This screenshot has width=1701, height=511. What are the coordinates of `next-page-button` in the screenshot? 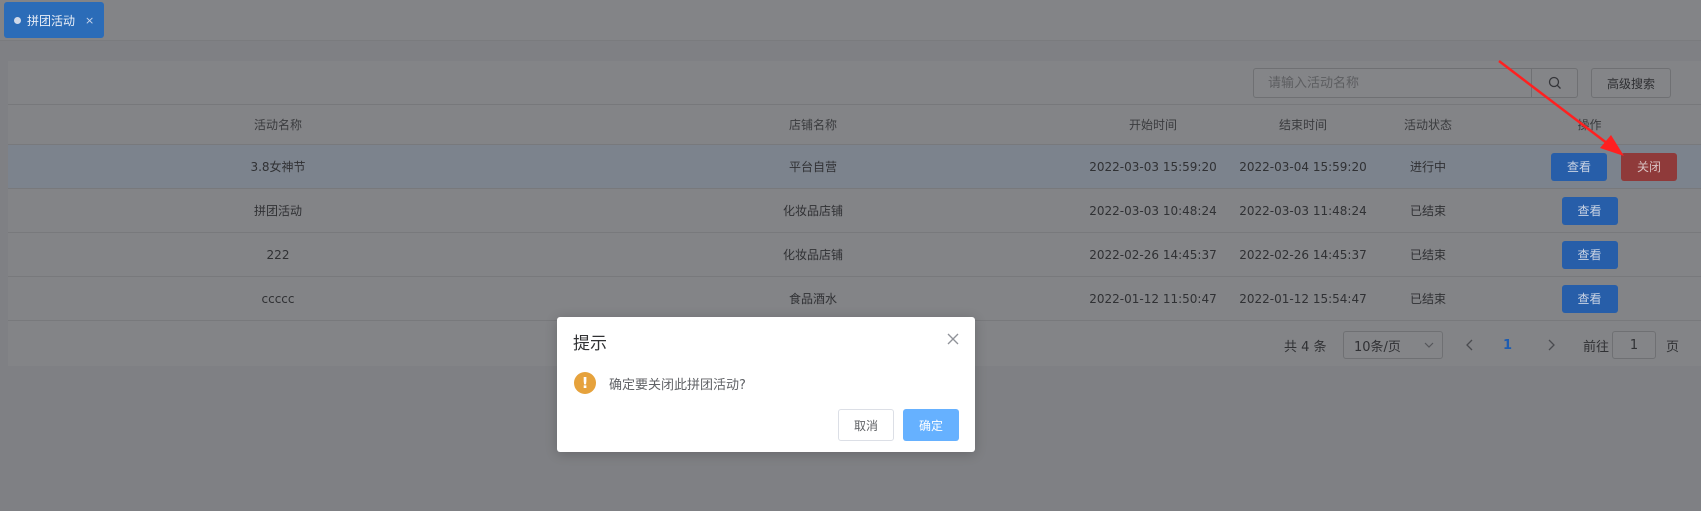 It's located at (1551, 345).